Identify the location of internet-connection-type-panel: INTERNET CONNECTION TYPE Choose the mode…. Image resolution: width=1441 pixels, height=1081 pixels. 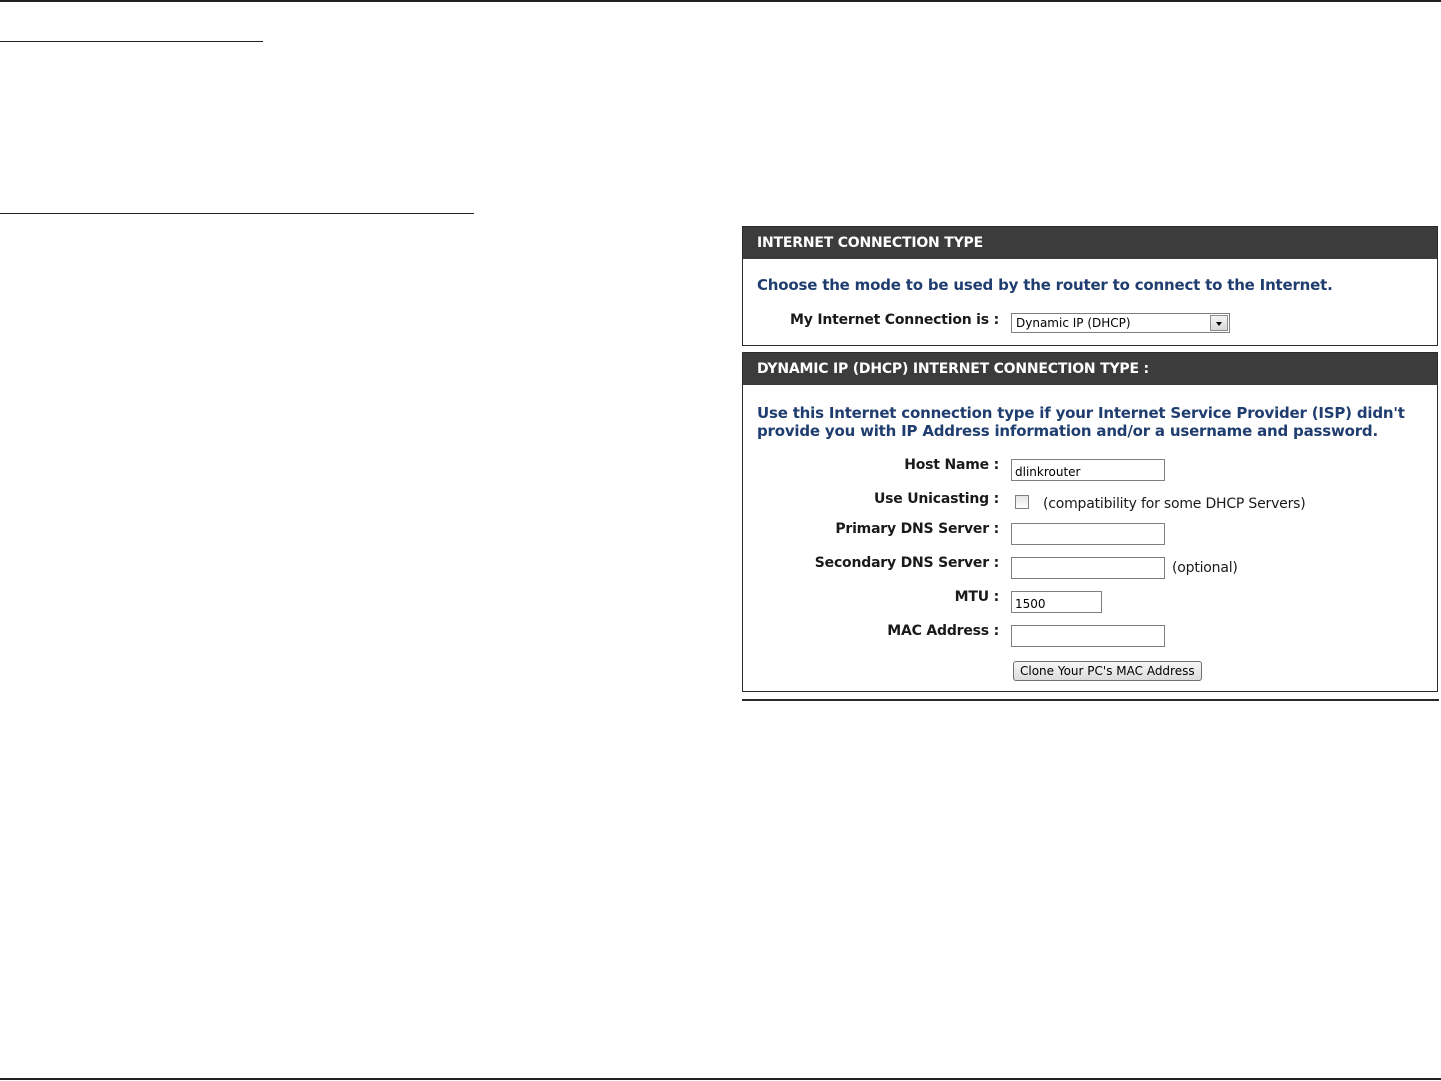
(1090, 286).